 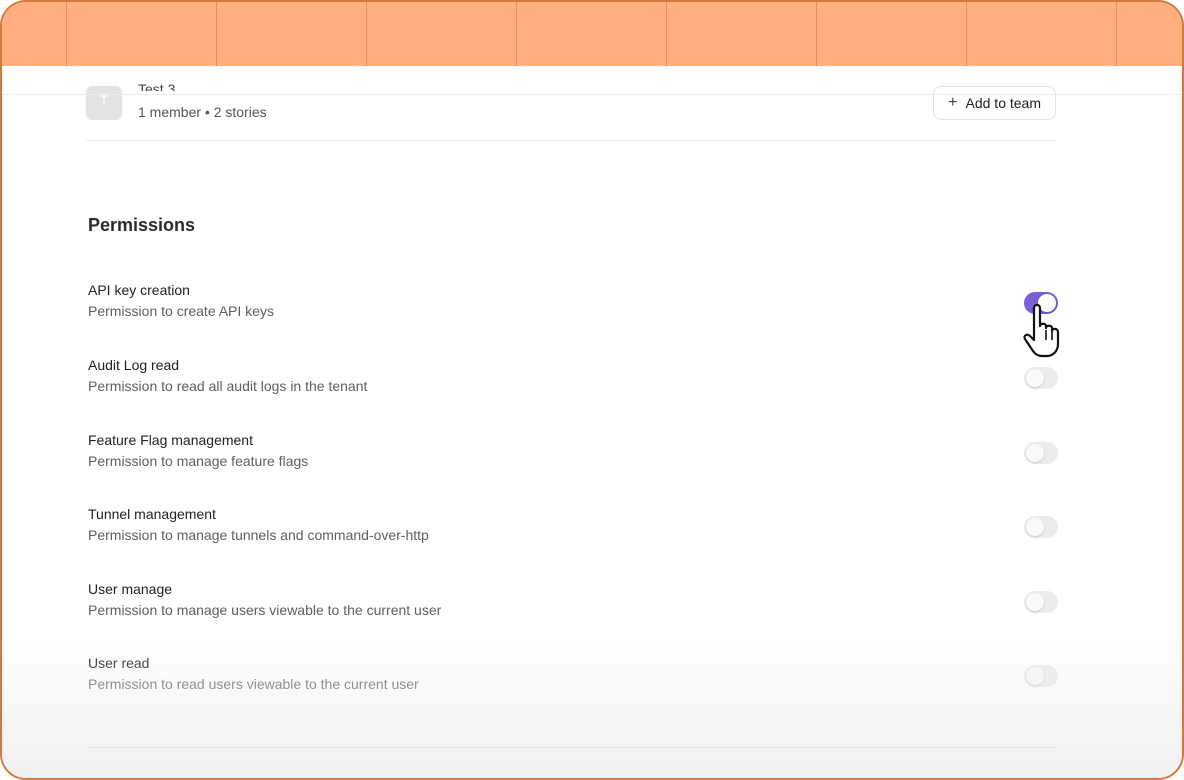 I want to click on header-divider, so click(x=592, y=94).